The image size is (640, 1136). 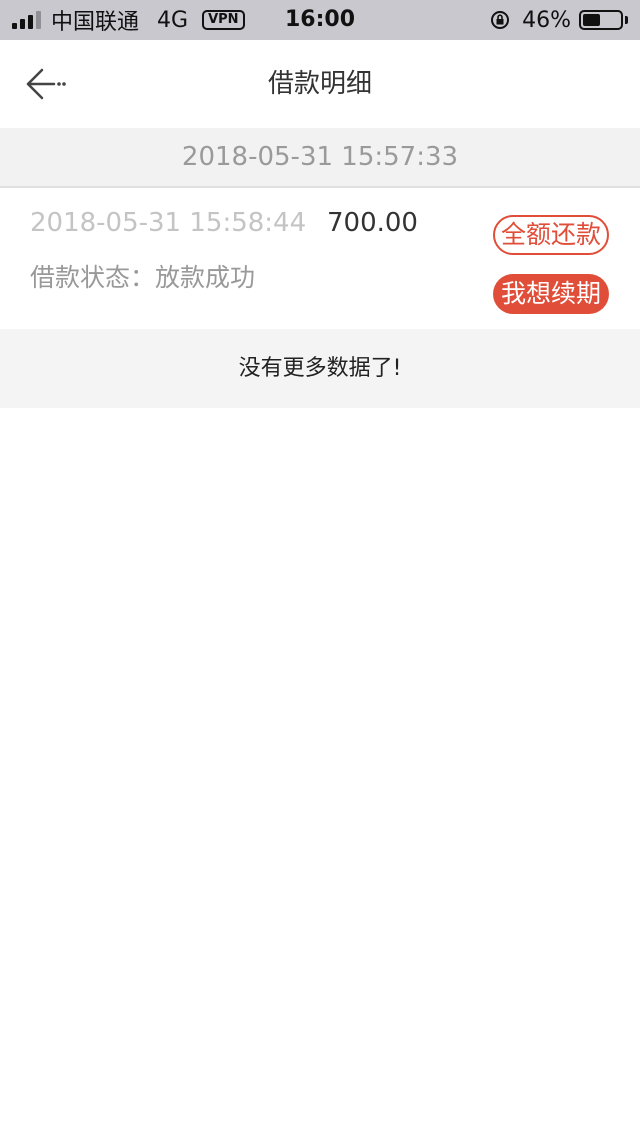 I want to click on battery-fill, so click(x=591, y=20).